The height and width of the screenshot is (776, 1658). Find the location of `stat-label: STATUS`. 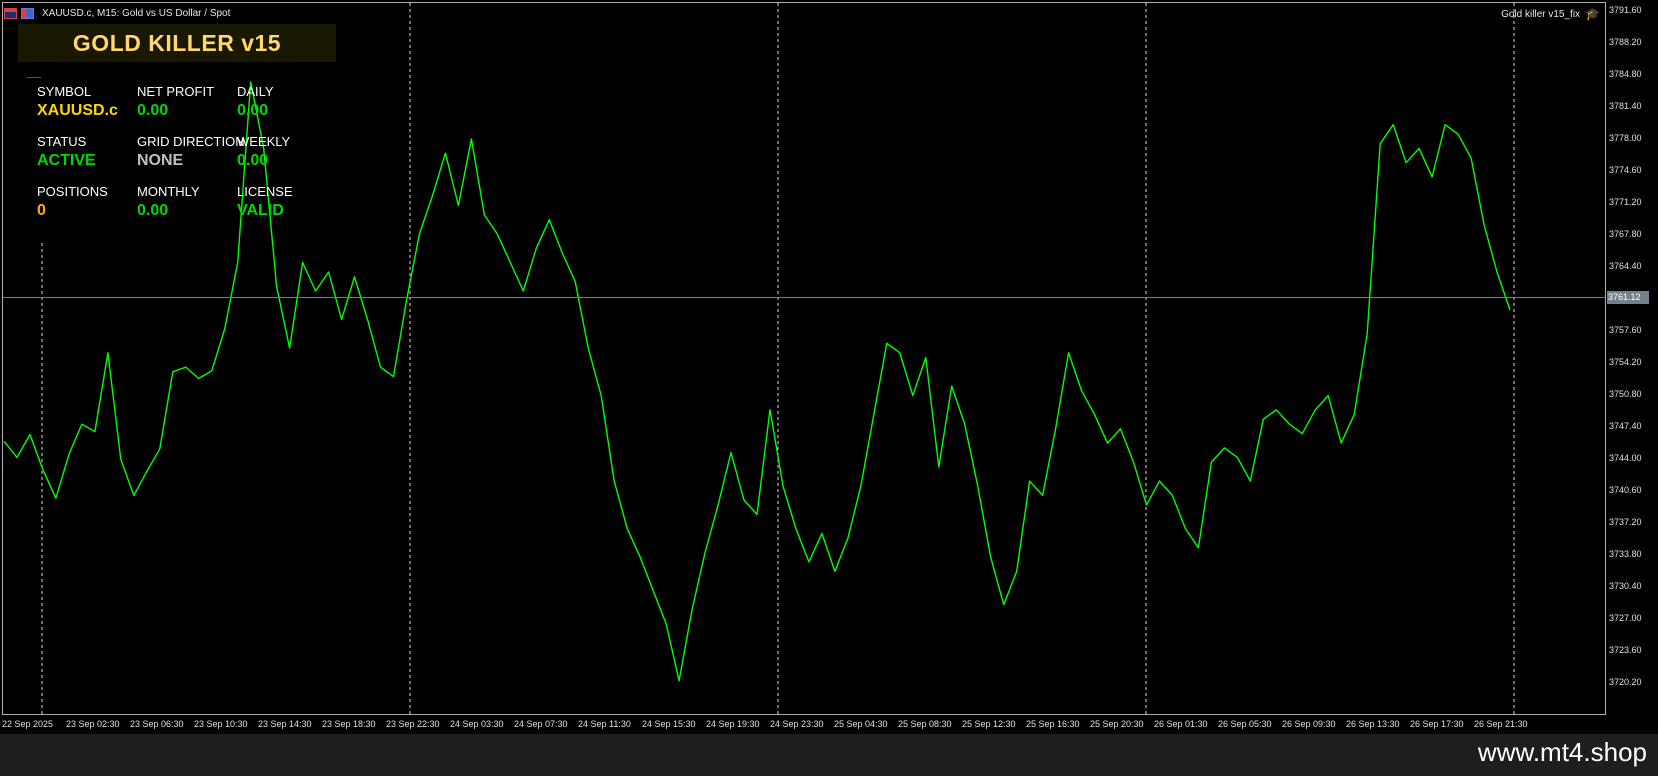

stat-label: STATUS is located at coordinates (62, 141).